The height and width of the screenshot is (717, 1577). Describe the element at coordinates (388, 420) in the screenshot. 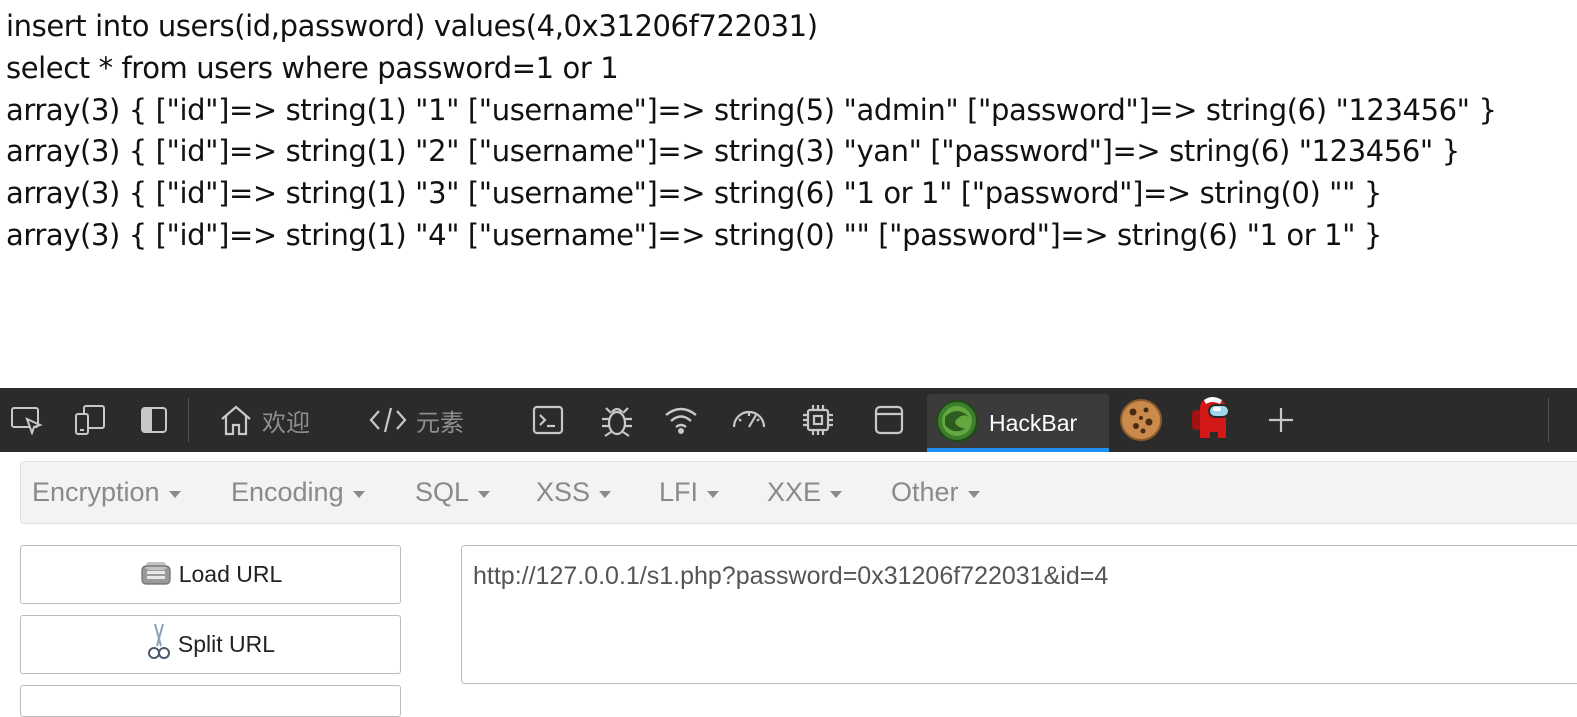

I see `code-icon` at that location.